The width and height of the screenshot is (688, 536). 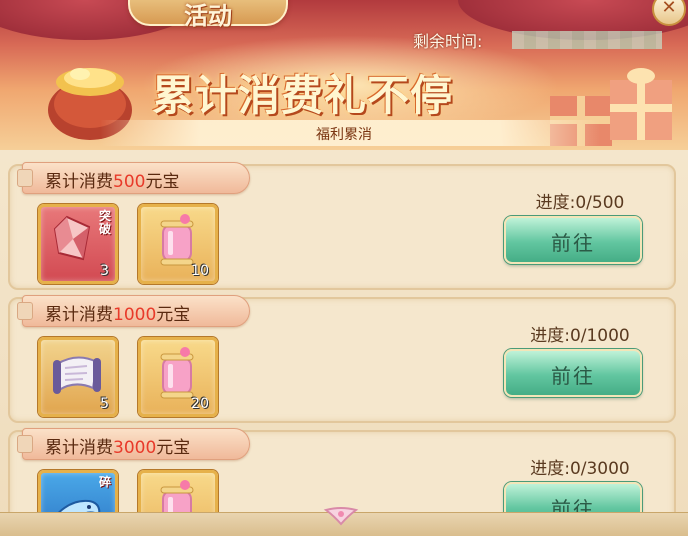 I want to click on remaining-time-label: 剩余时间:, so click(x=448, y=41).